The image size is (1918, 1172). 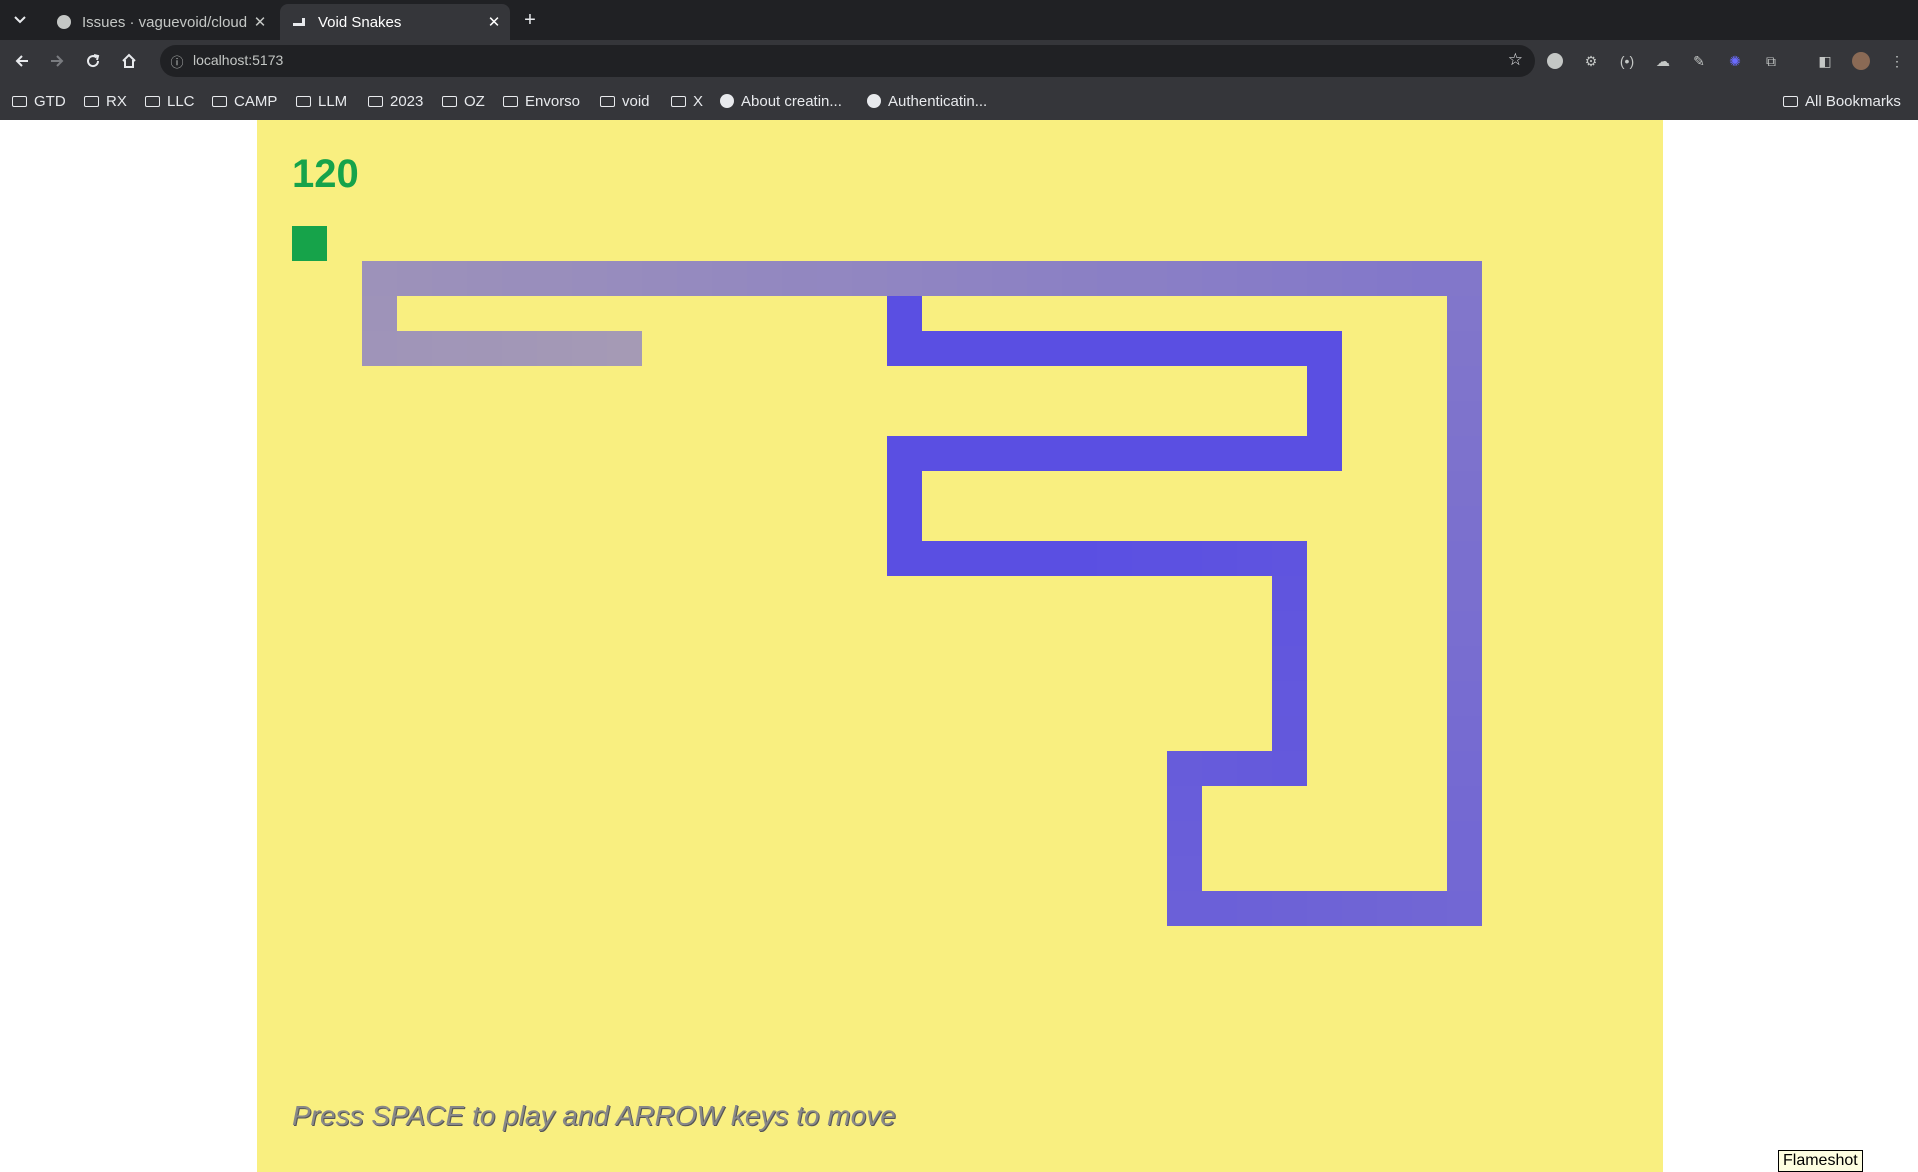 What do you see at coordinates (1699, 61) in the screenshot?
I see `pen-extension-icon: ✎` at bounding box center [1699, 61].